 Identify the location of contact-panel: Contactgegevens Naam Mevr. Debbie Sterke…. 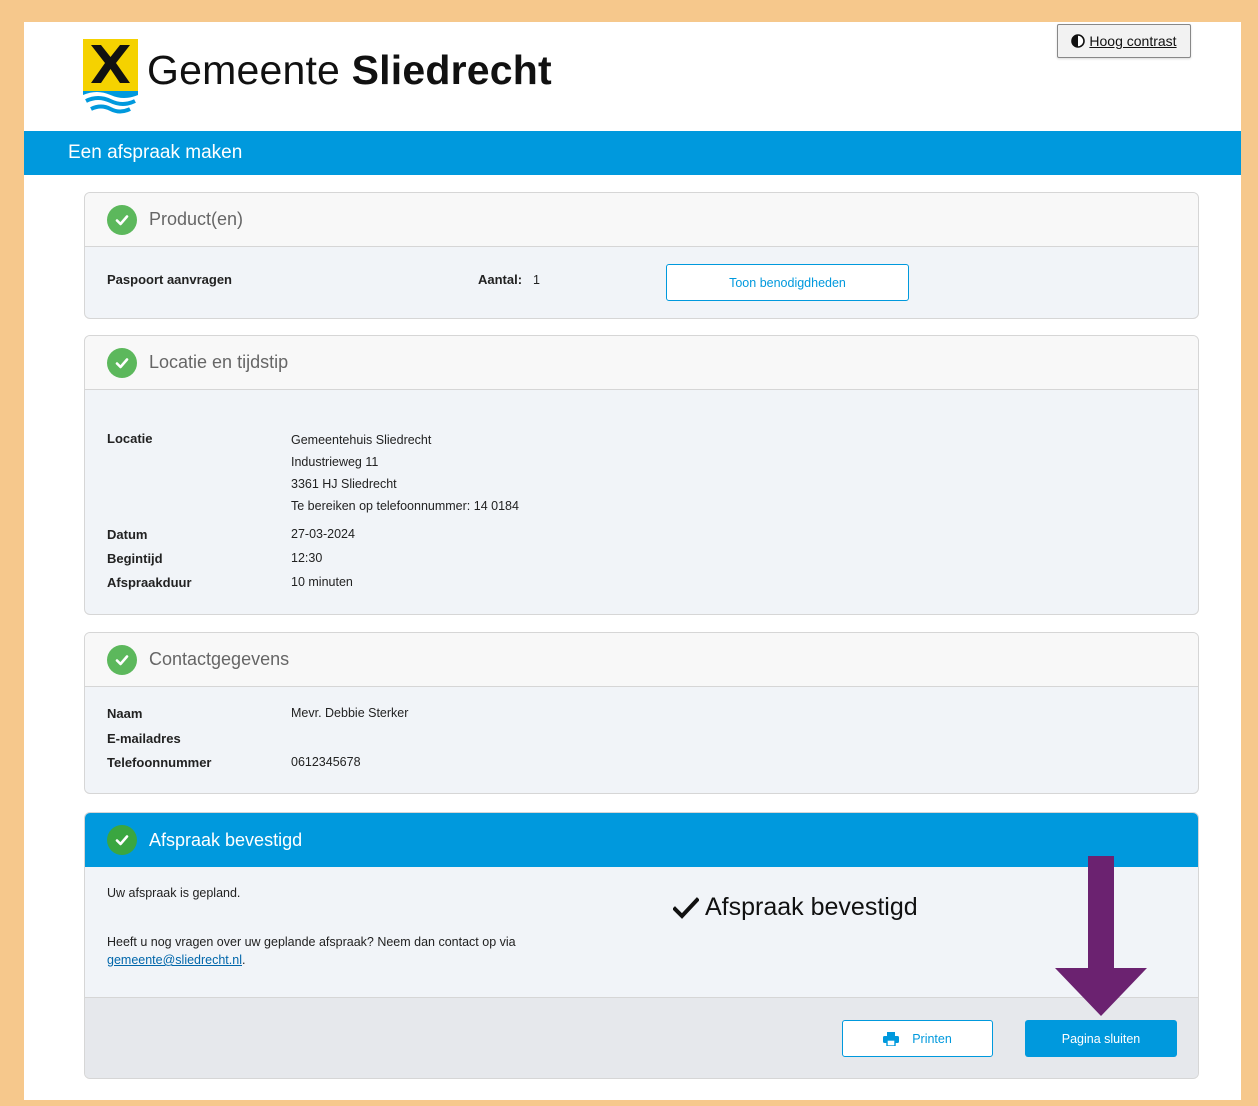
(641, 713).